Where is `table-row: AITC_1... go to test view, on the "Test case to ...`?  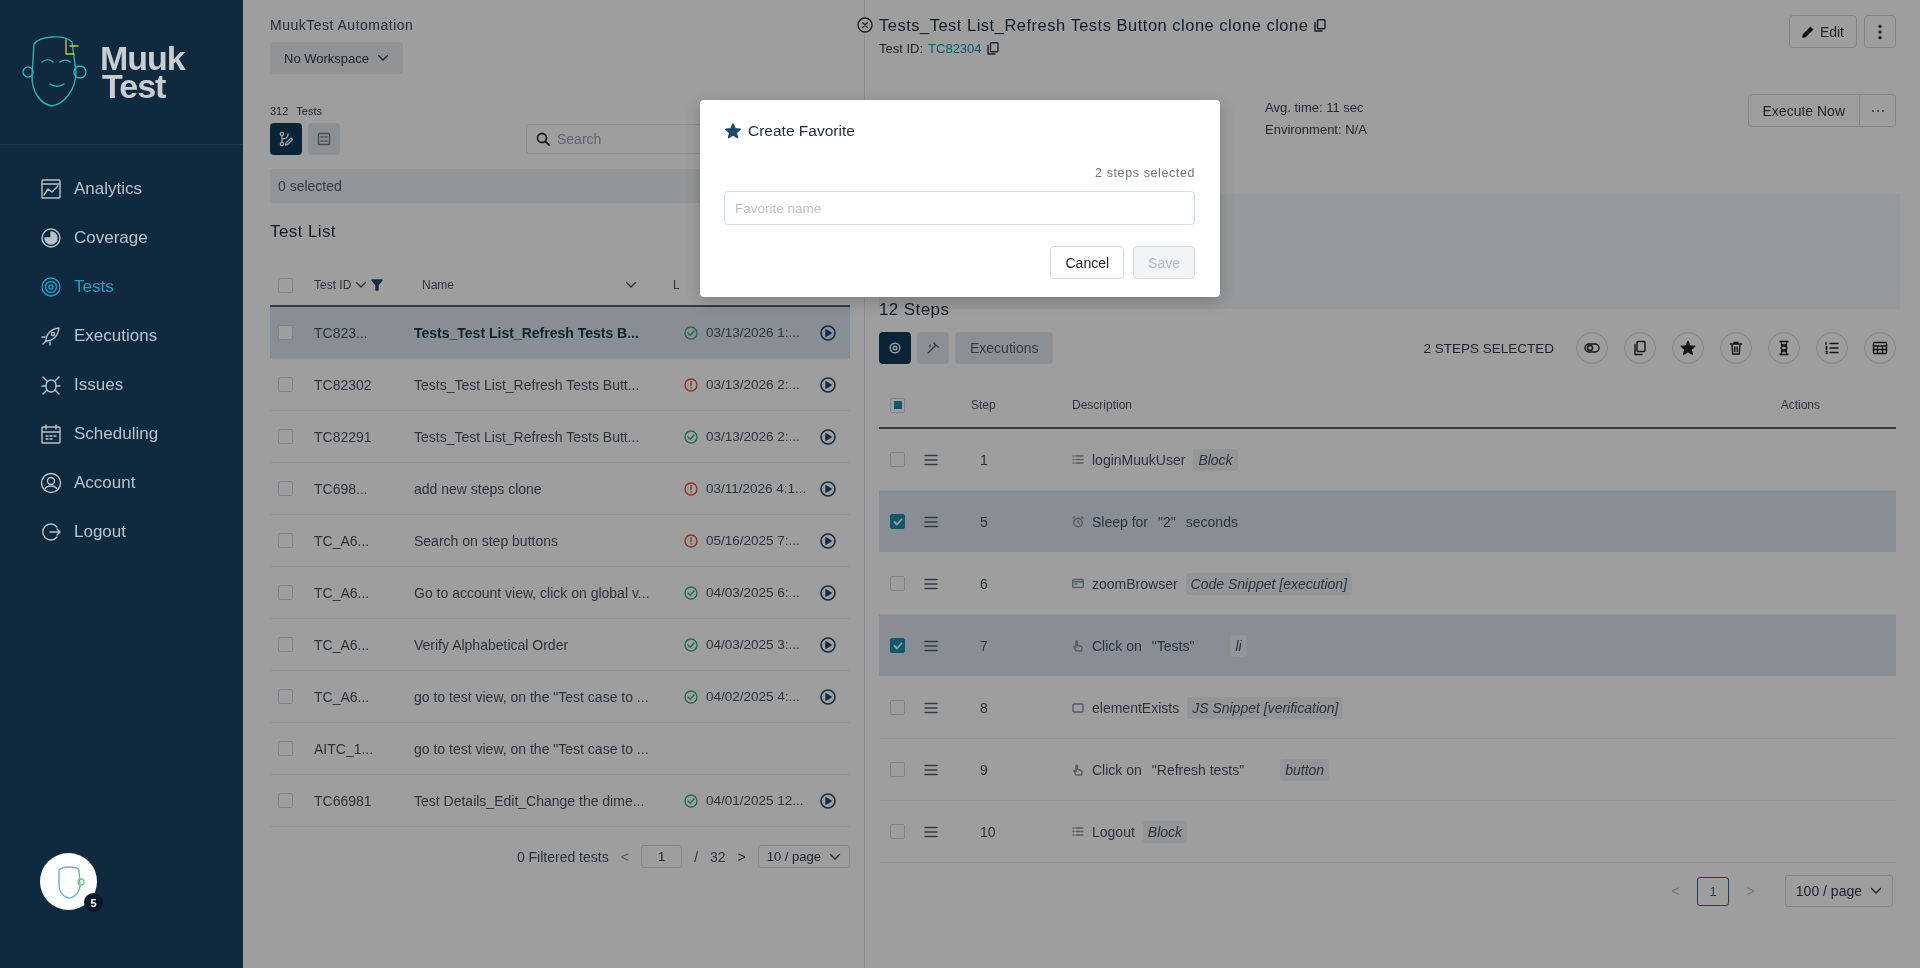
table-row: AITC_1... go to test view, on the "Test case to ... is located at coordinates (560, 749).